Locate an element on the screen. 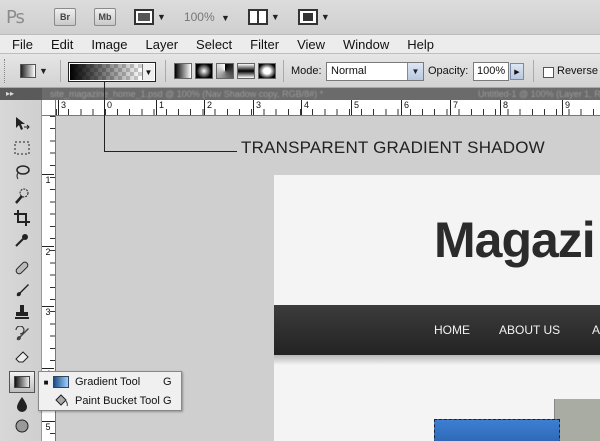 This screenshot has height=441, width=600. gradient-tool is located at coordinates (22, 382).